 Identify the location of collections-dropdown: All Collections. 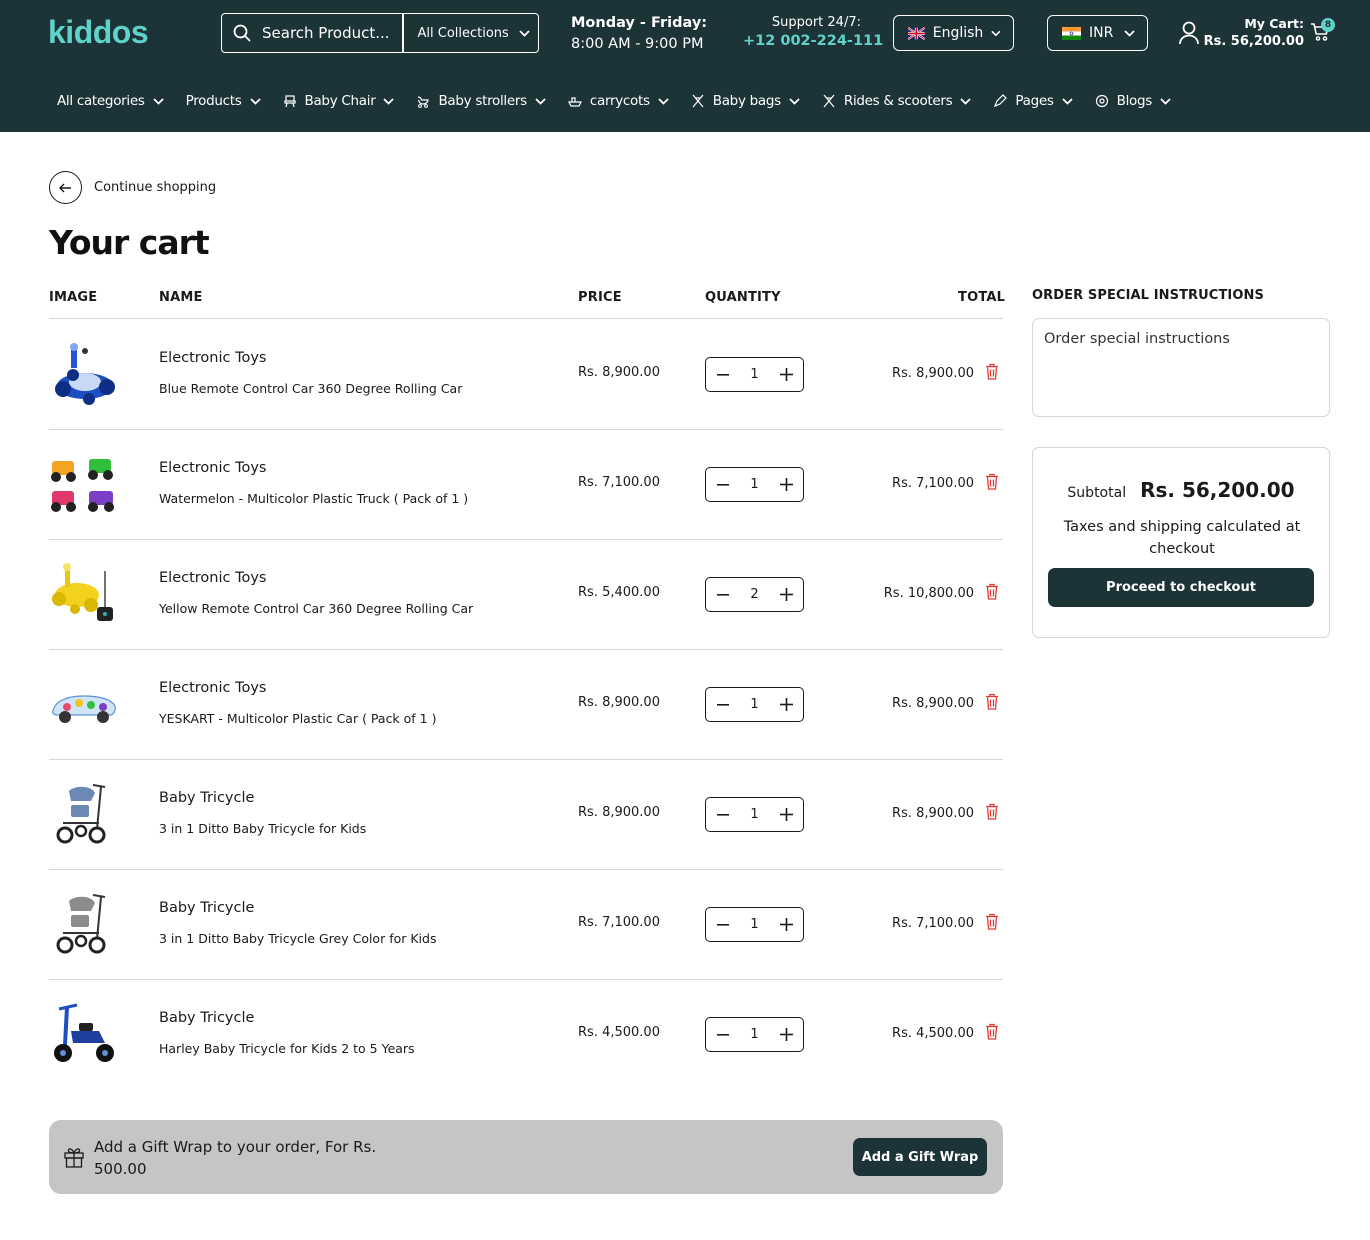
(467, 33).